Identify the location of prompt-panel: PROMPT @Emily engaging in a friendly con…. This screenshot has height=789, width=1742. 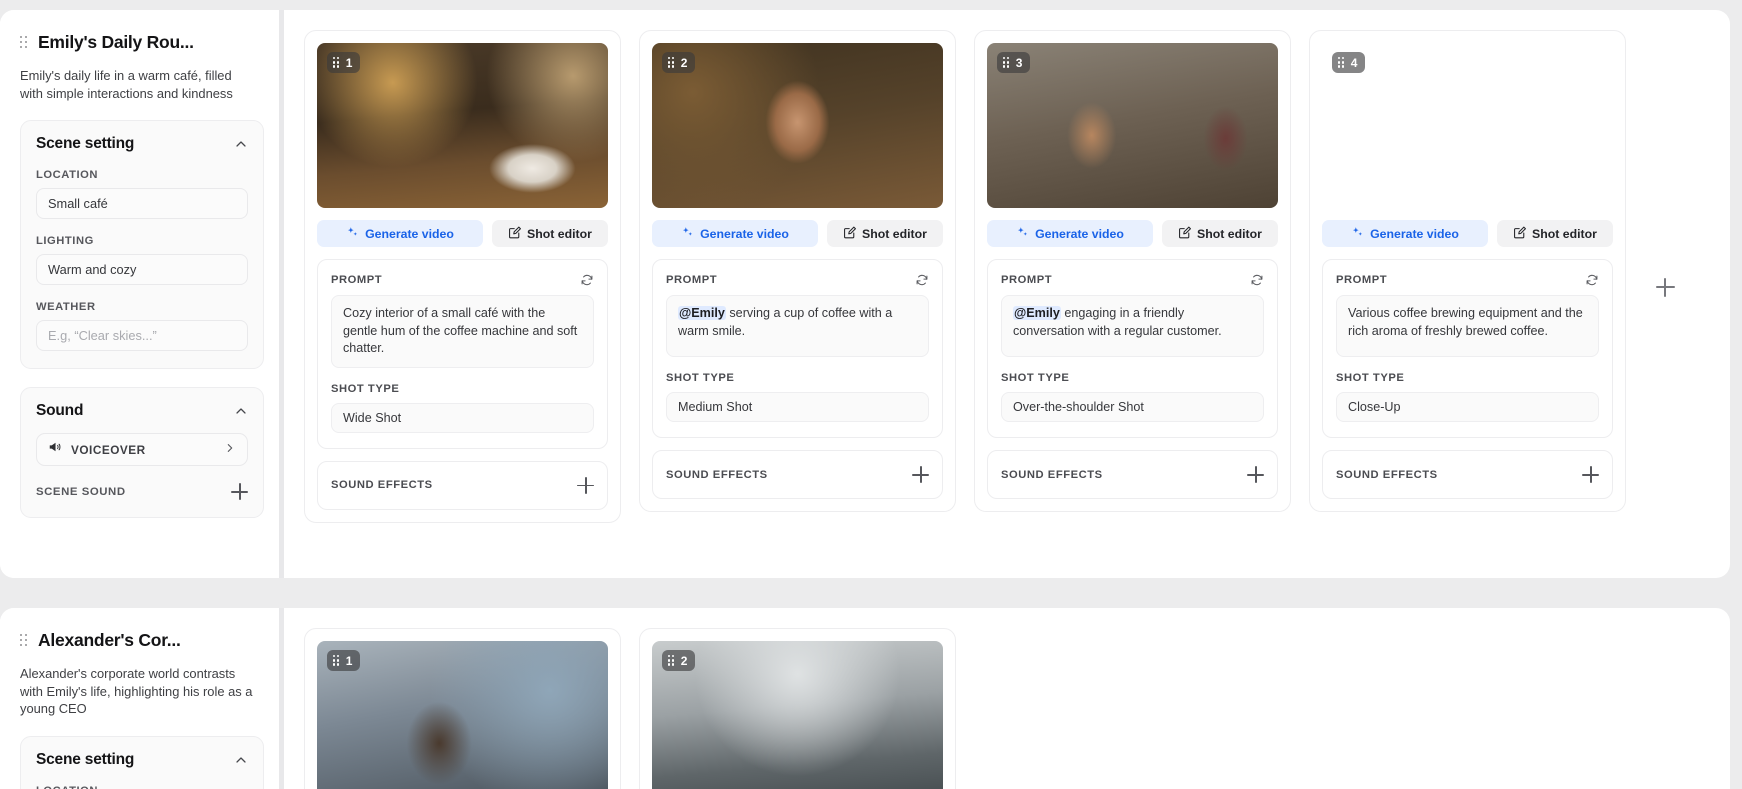
(1132, 348).